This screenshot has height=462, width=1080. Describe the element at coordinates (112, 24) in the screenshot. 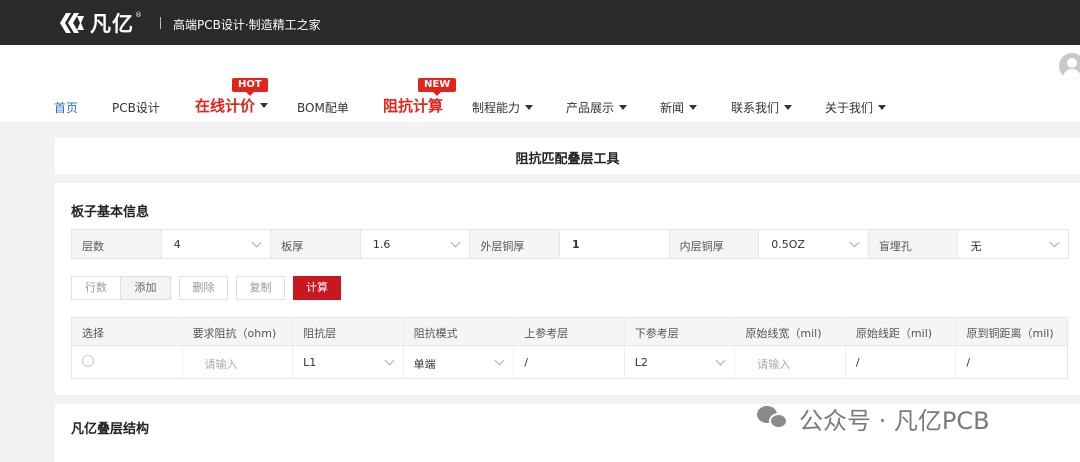

I see `brand-name: 凡亿` at that location.